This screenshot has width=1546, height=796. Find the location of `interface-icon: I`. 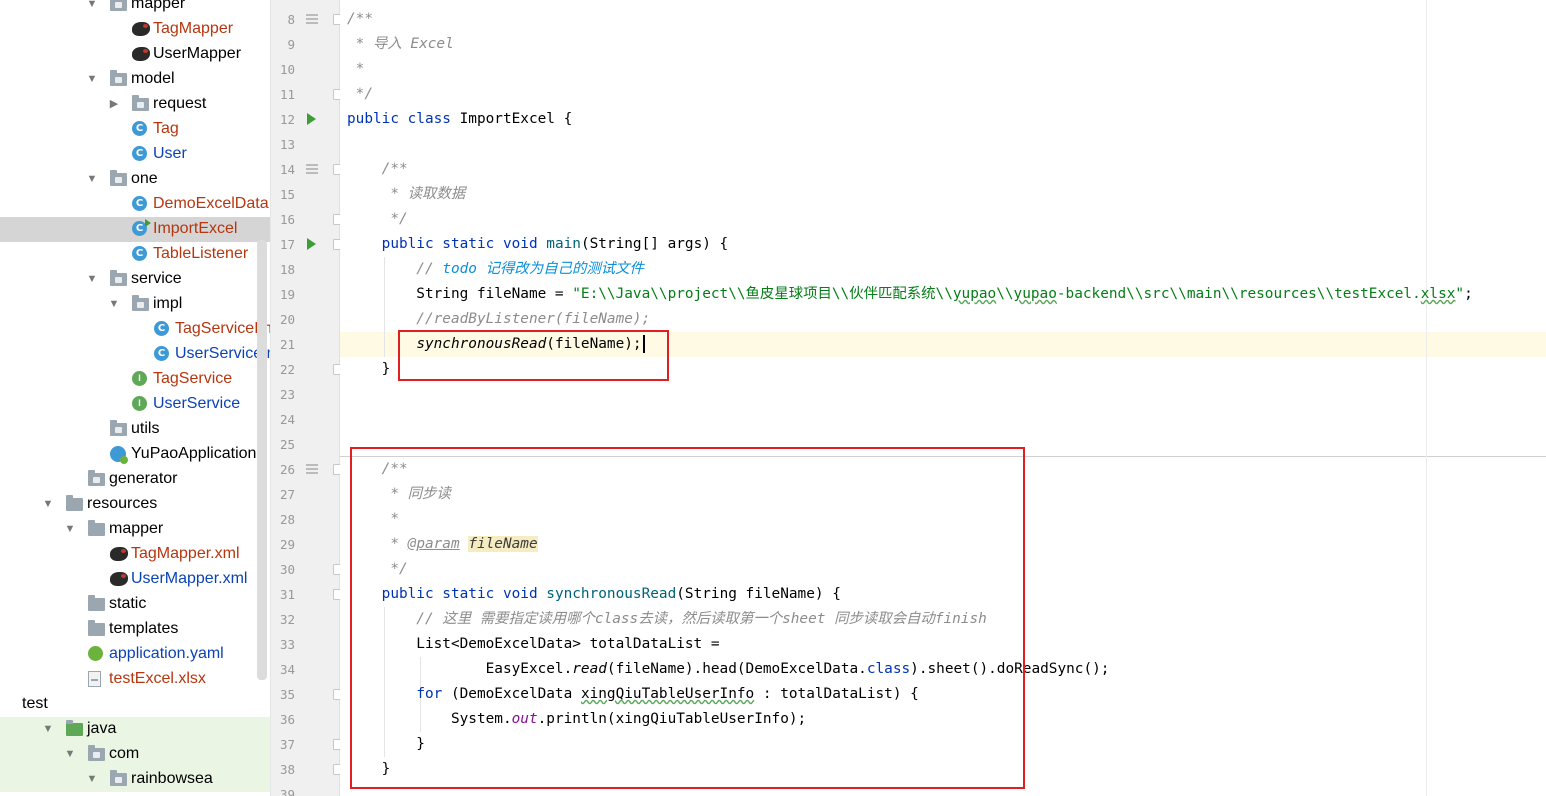

interface-icon: I is located at coordinates (140, 404).